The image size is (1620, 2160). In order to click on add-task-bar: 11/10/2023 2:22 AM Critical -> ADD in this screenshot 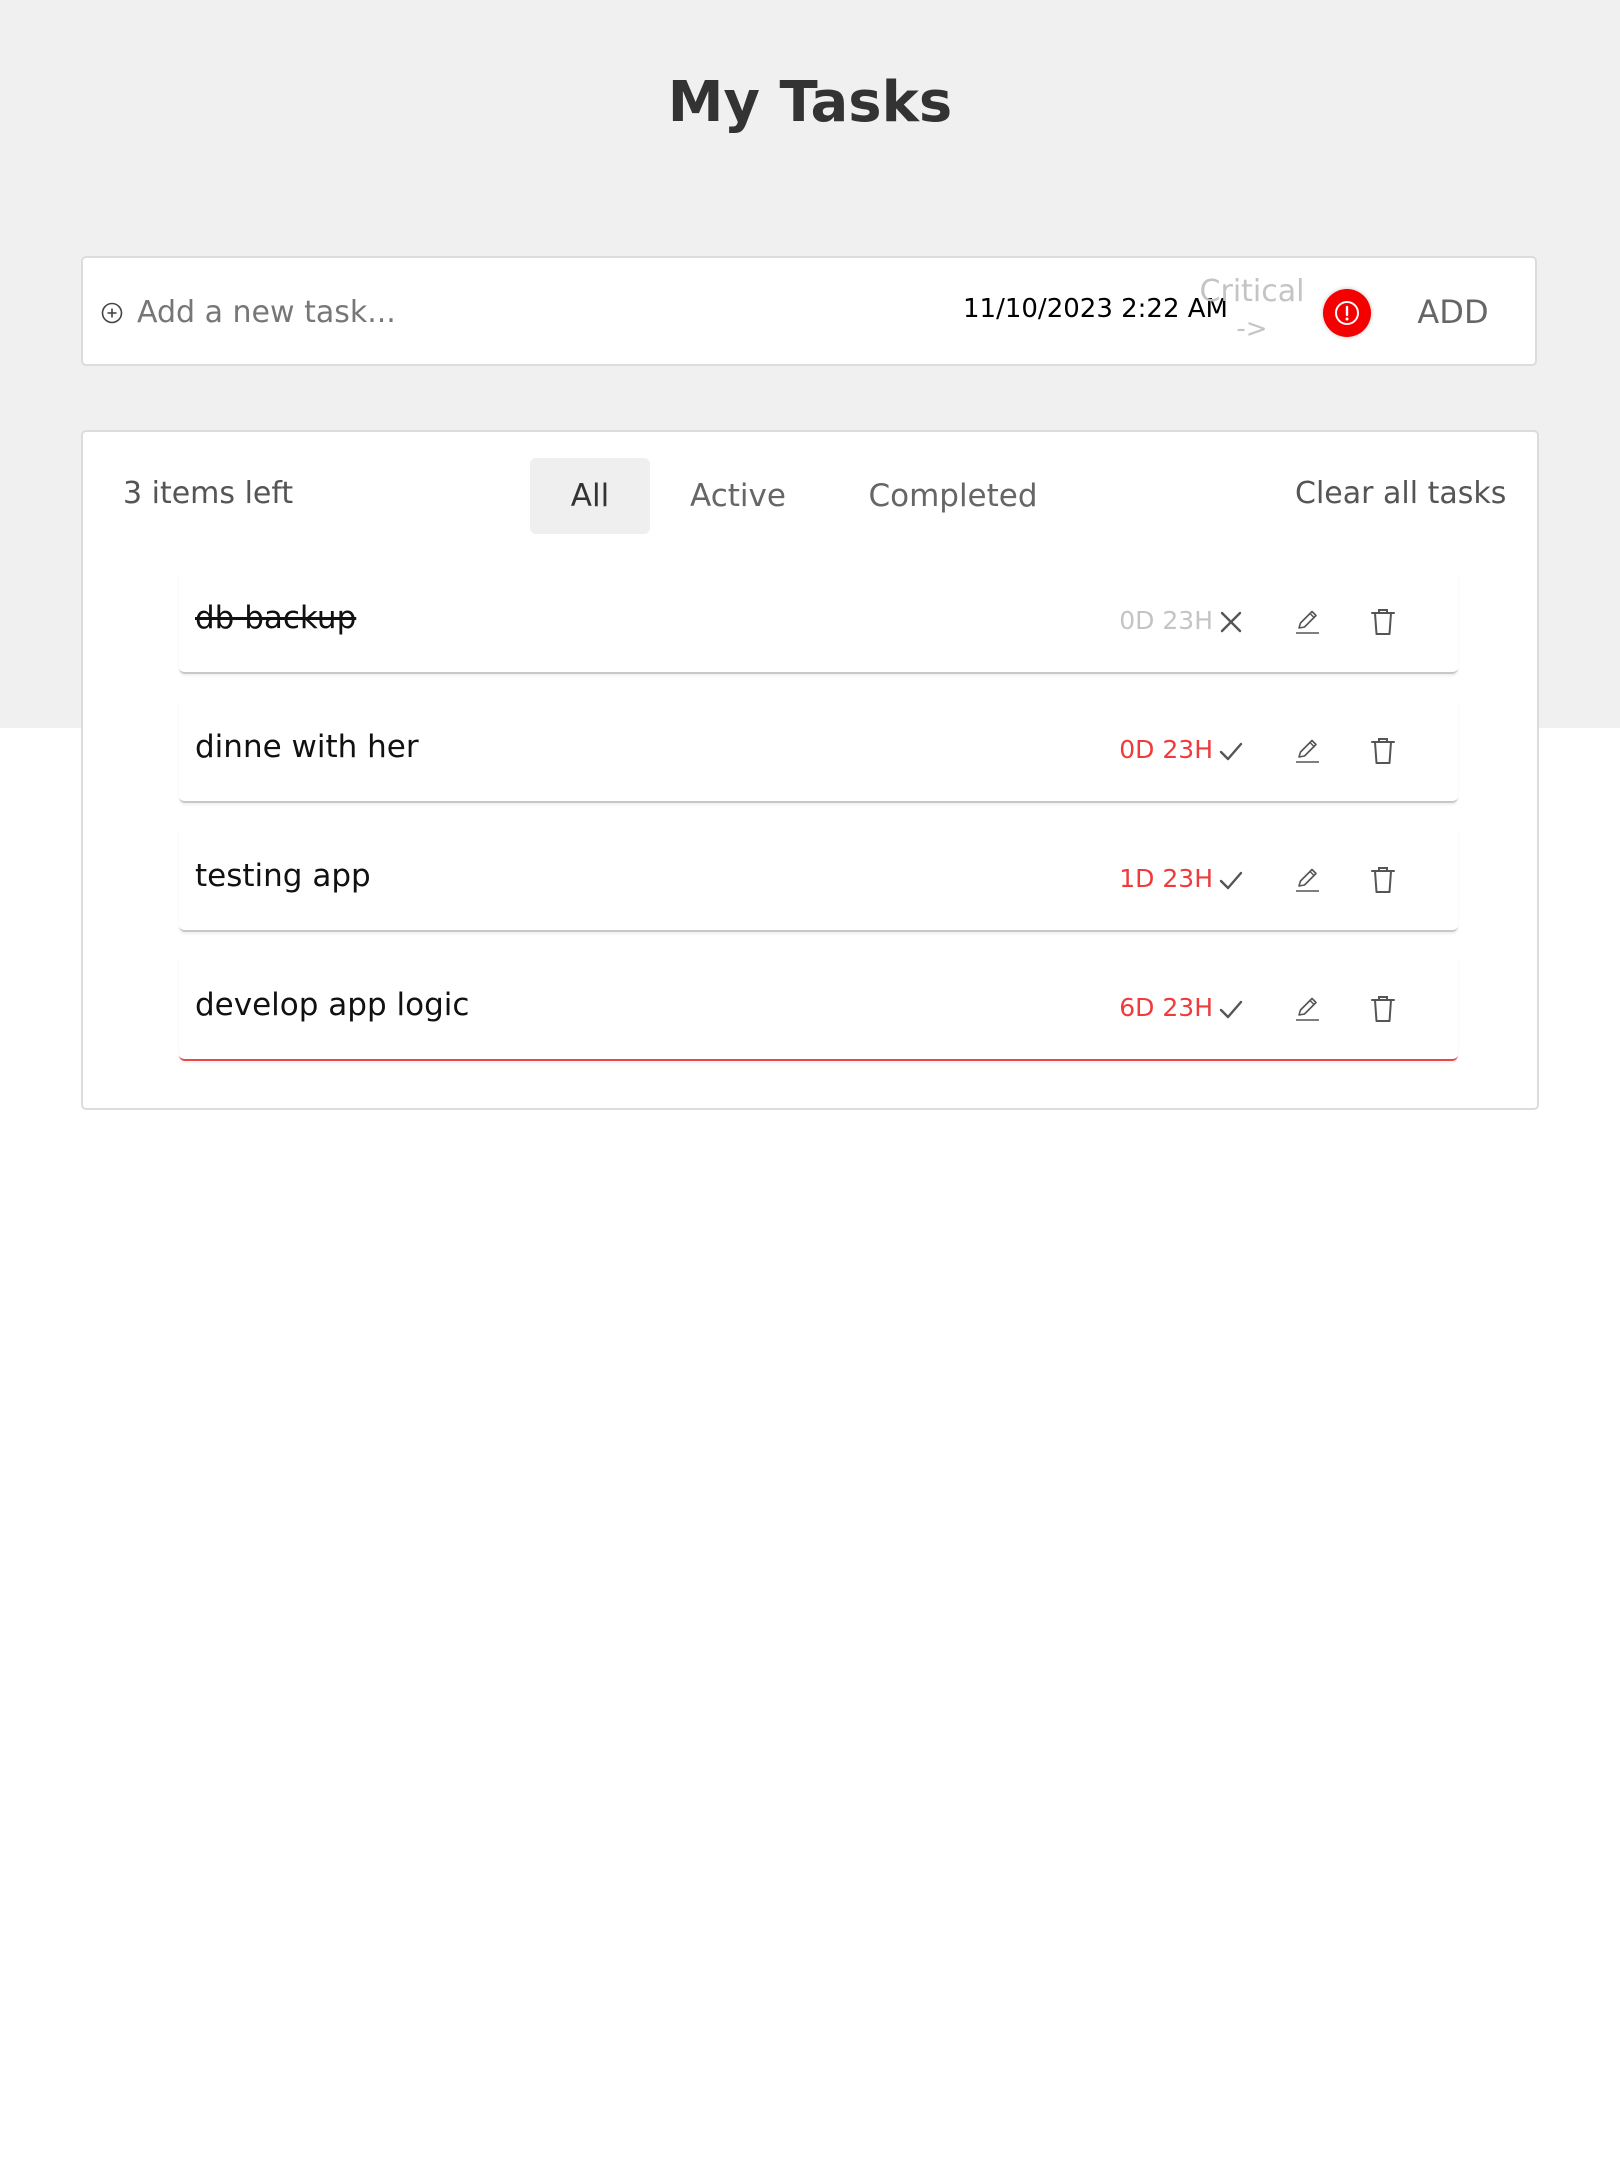, I will do `click(809, 311)`.